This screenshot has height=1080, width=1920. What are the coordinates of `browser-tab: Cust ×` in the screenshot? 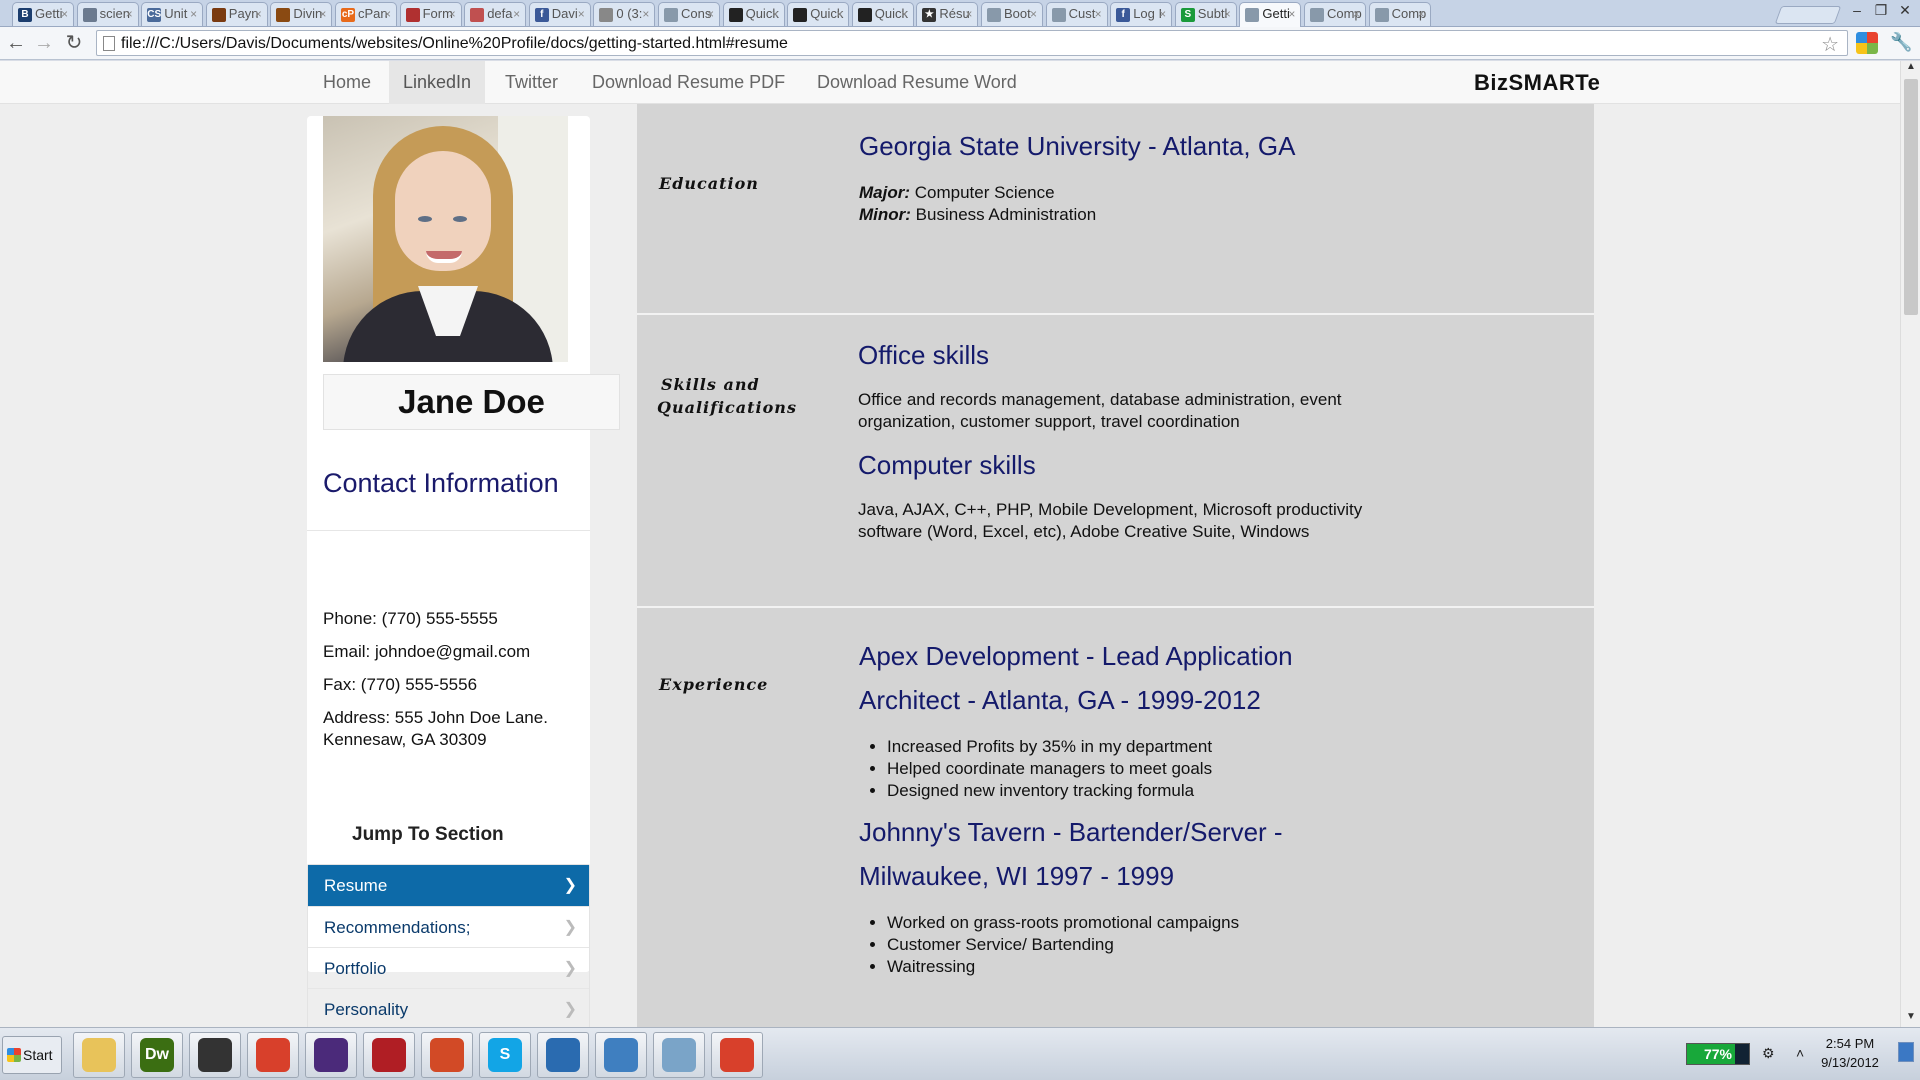 It's located at (1076, 14).